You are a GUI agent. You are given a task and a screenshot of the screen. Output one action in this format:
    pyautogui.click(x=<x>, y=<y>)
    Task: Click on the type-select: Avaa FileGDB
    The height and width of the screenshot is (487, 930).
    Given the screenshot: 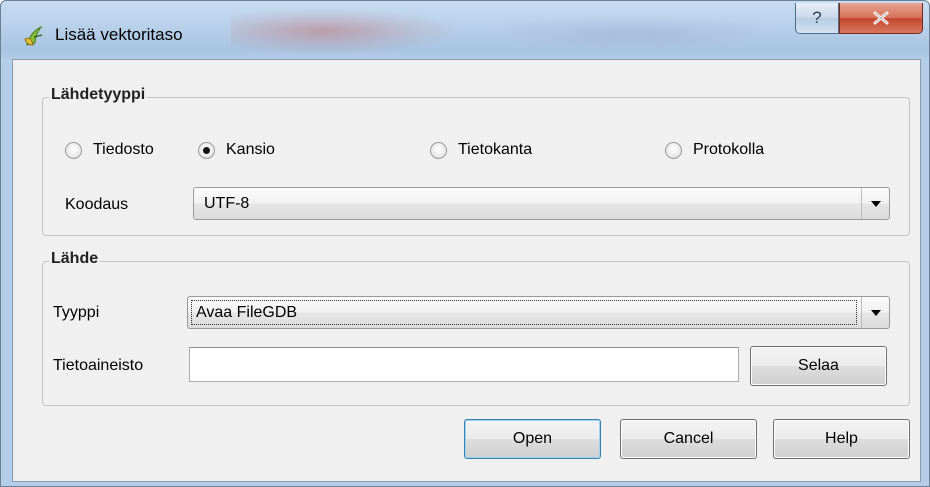 What is the action you would take?
    pyautogui.click(x=538, y=312)
    